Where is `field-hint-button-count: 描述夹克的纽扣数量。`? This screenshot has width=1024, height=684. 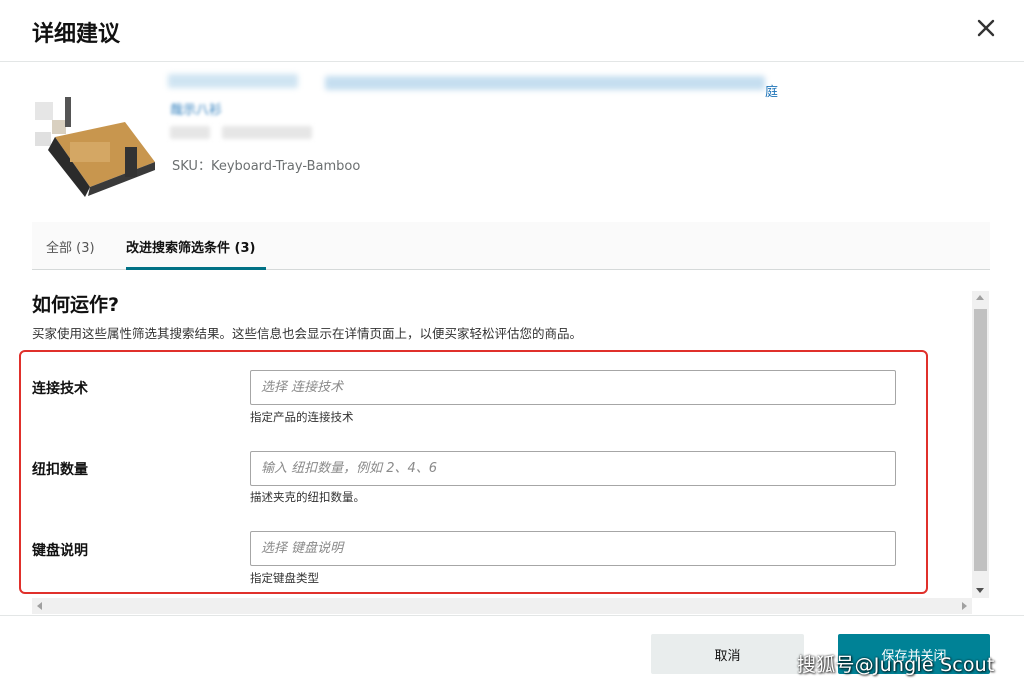 field-hint-button-count: 描述夹克的纽扣数量。 is located at coordinates (307, 497).